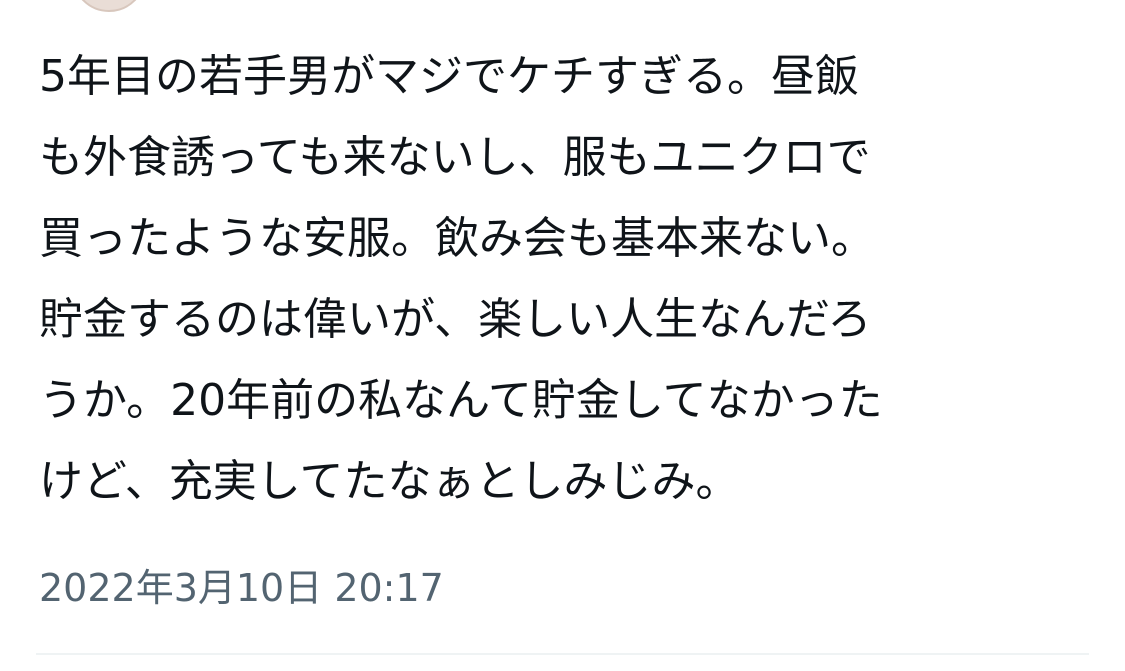  Describe the element at coordinates (109, 6) in the screenshot. I see `avatar` at that location.